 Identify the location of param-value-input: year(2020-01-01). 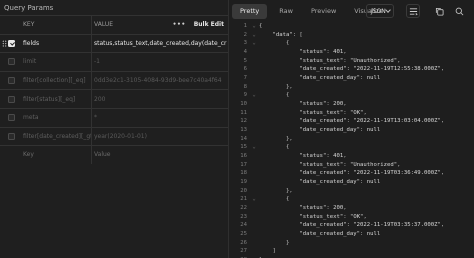
(160, 137).